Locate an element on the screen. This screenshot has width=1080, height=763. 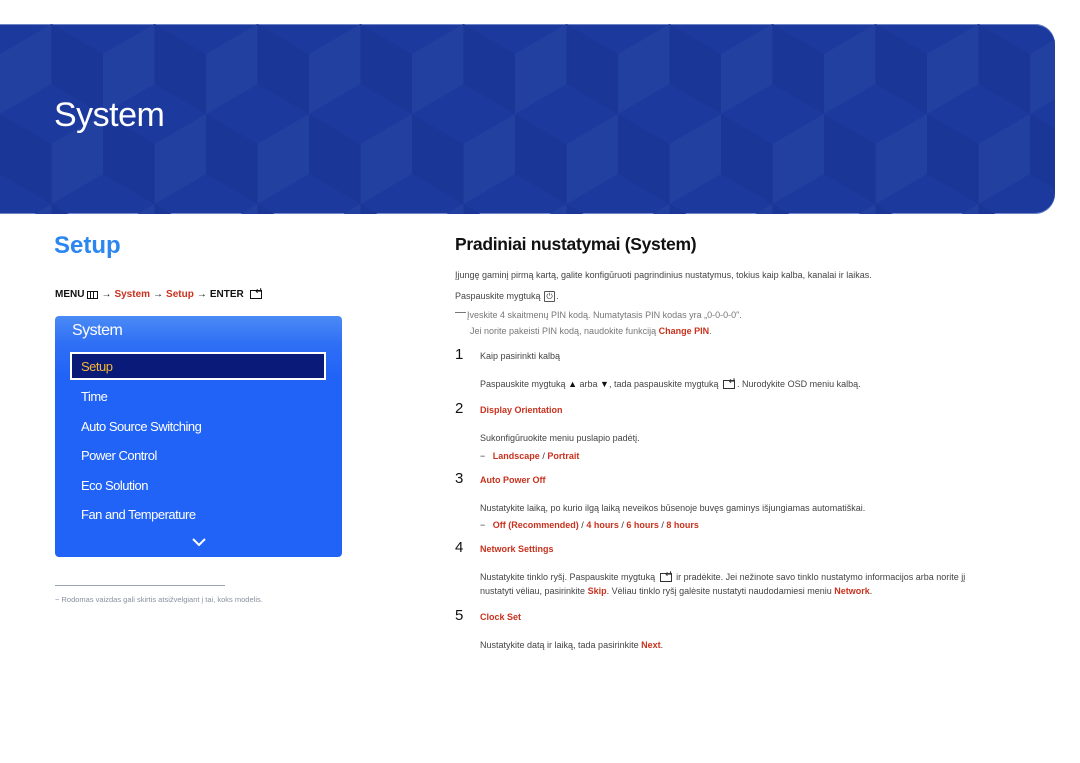
menu-grid-icon is located at coordinates (93, 294).